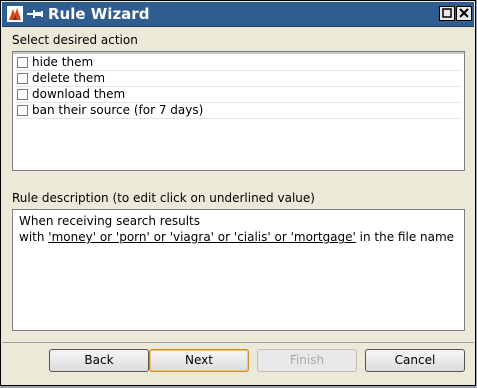  What do you see at coordinates (238, 95) in the screenshot?
I see `action-row-download: download them` at bounding box center [238, 95].